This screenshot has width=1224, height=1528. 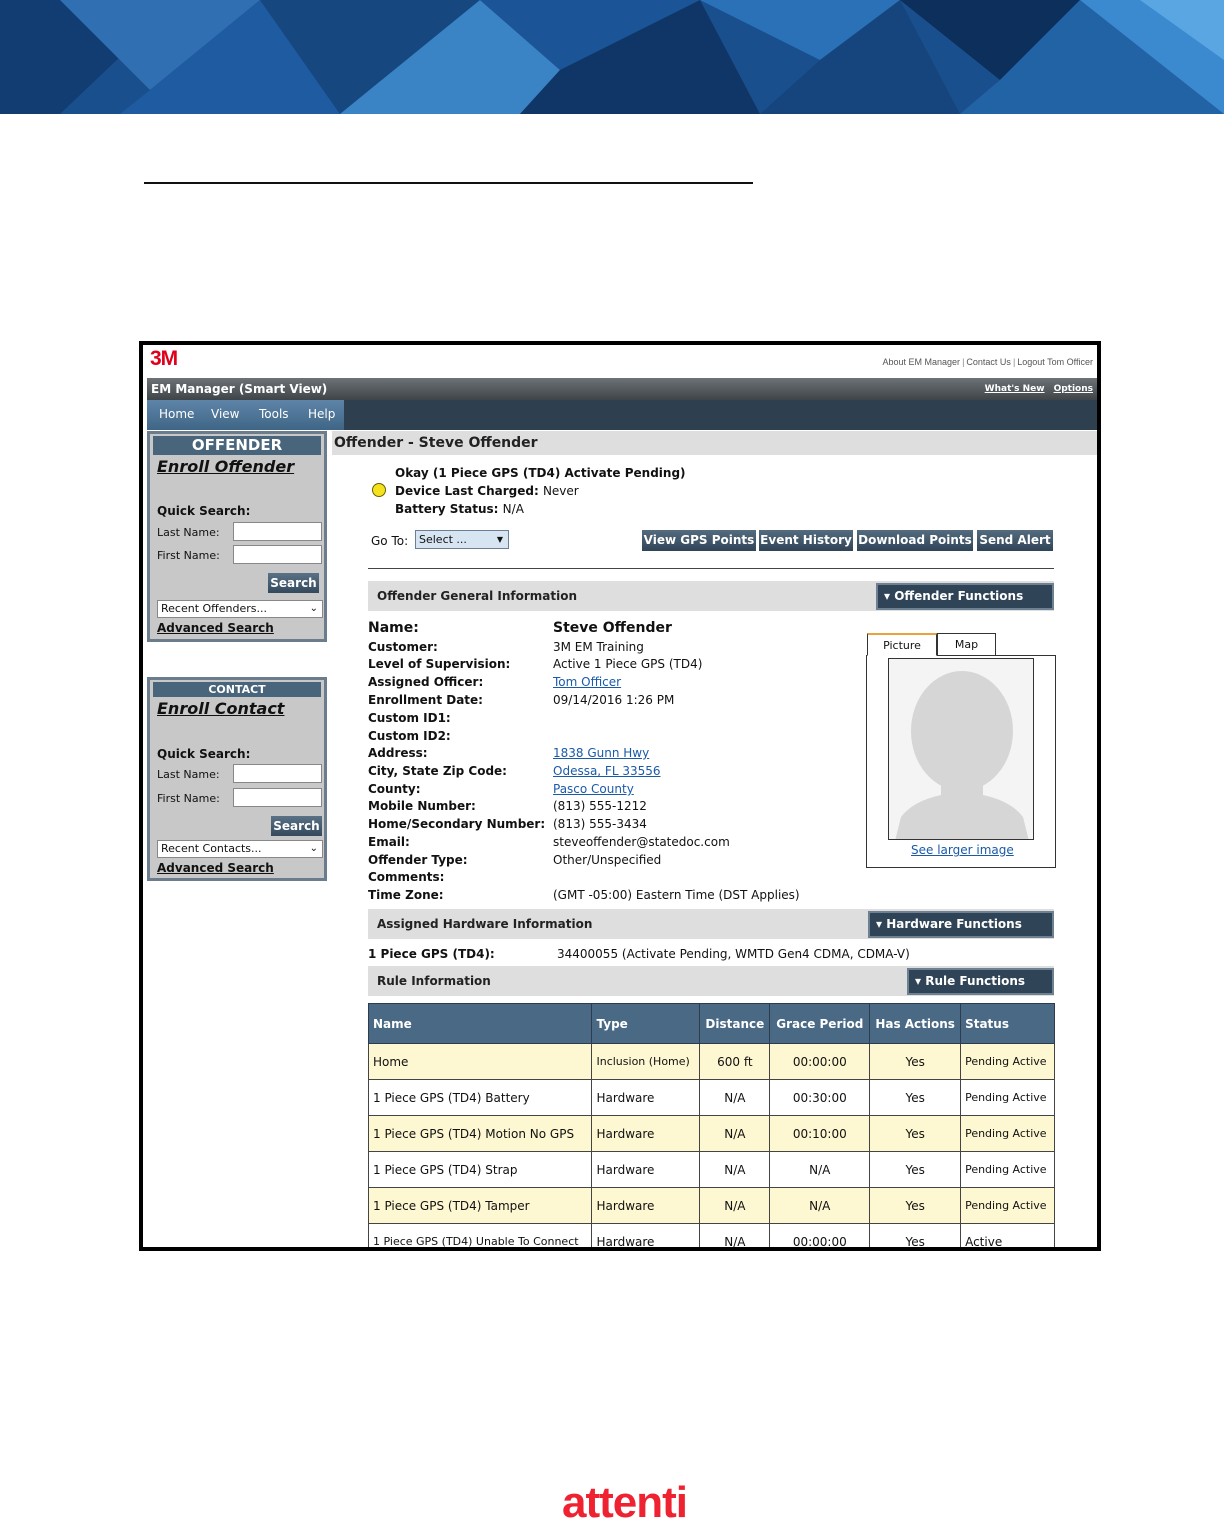 I want to click on menu-tools: Tools, so click(x=274, y=414).